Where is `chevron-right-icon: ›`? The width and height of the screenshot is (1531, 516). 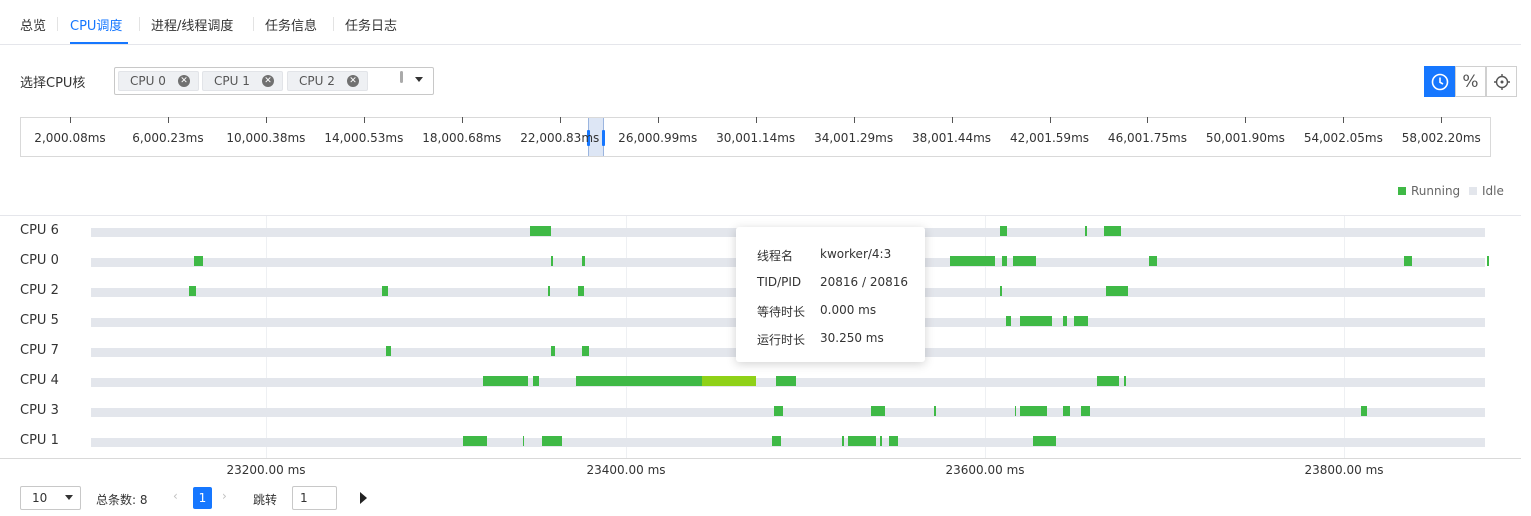
chevron-right-icon: › is located at coordinates (224, 496).